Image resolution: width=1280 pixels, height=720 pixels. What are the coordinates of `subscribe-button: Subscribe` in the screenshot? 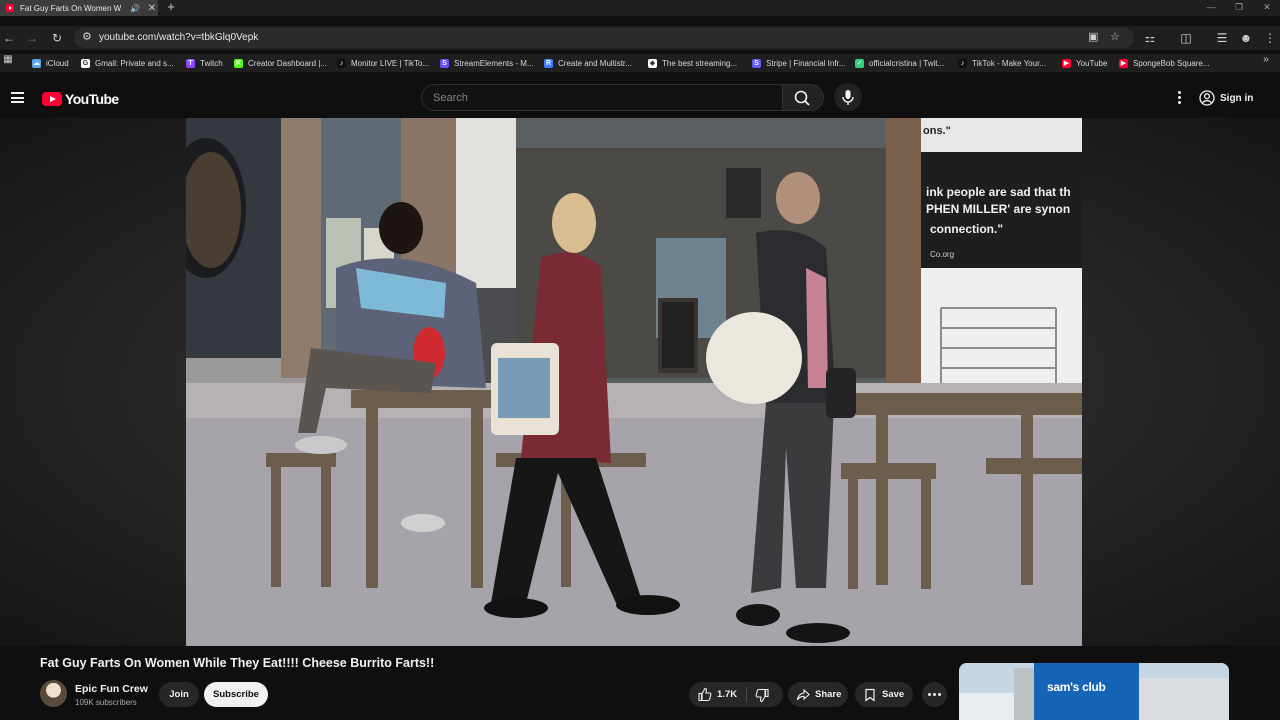 It's located at (236, 694).